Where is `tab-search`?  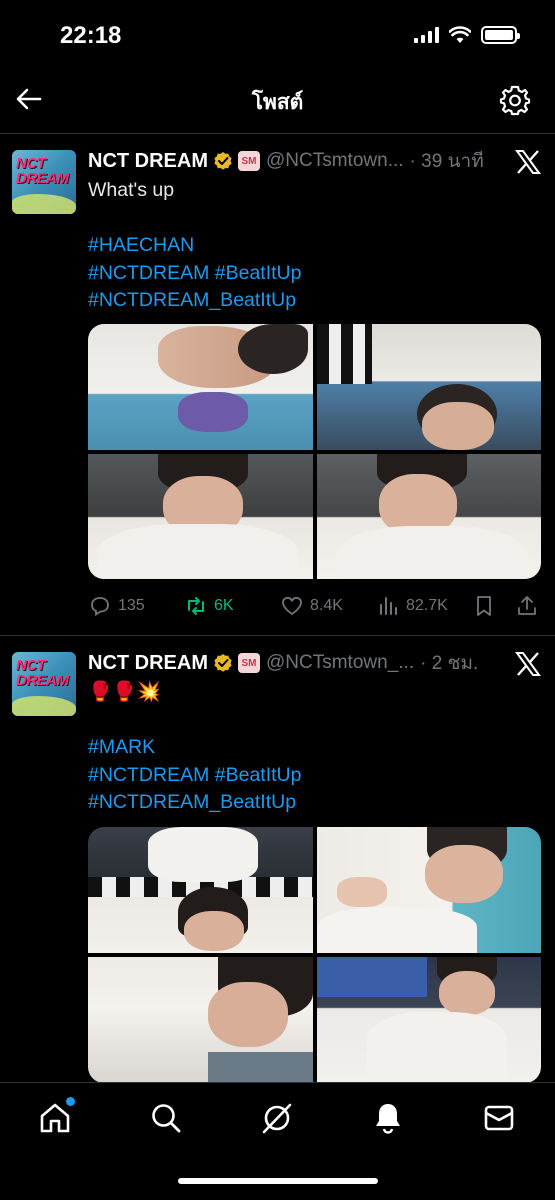 tab-search is located at coordinates (166, 1118).